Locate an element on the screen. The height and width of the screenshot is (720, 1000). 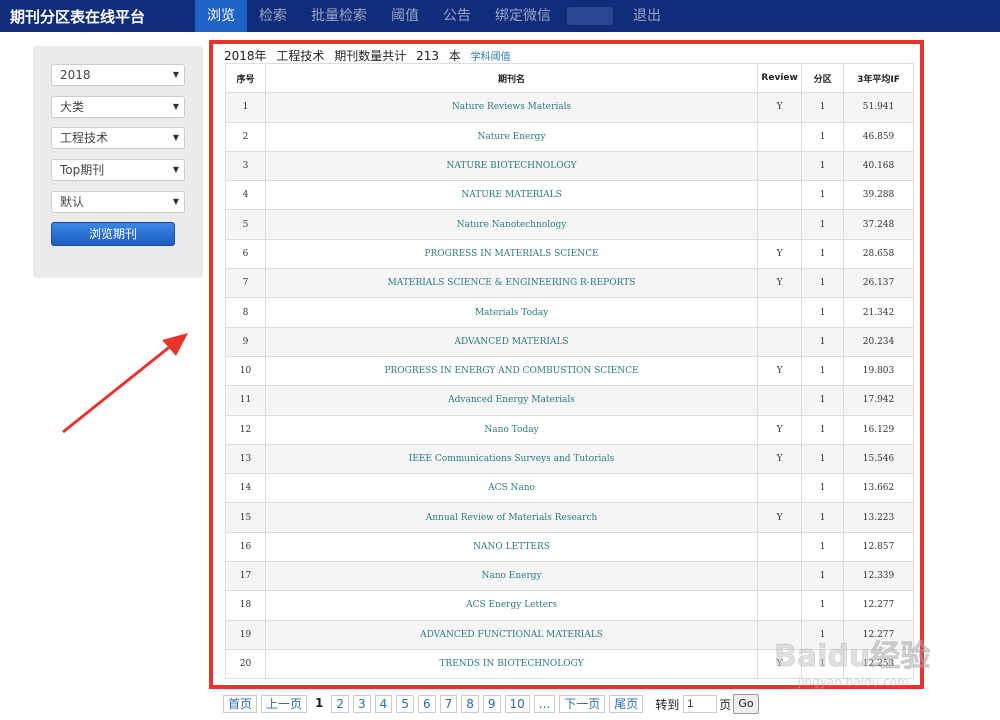
baidu-watermark-logo: Baidu经验 jingyan.baidu.com is located at coordinates (852, 664).